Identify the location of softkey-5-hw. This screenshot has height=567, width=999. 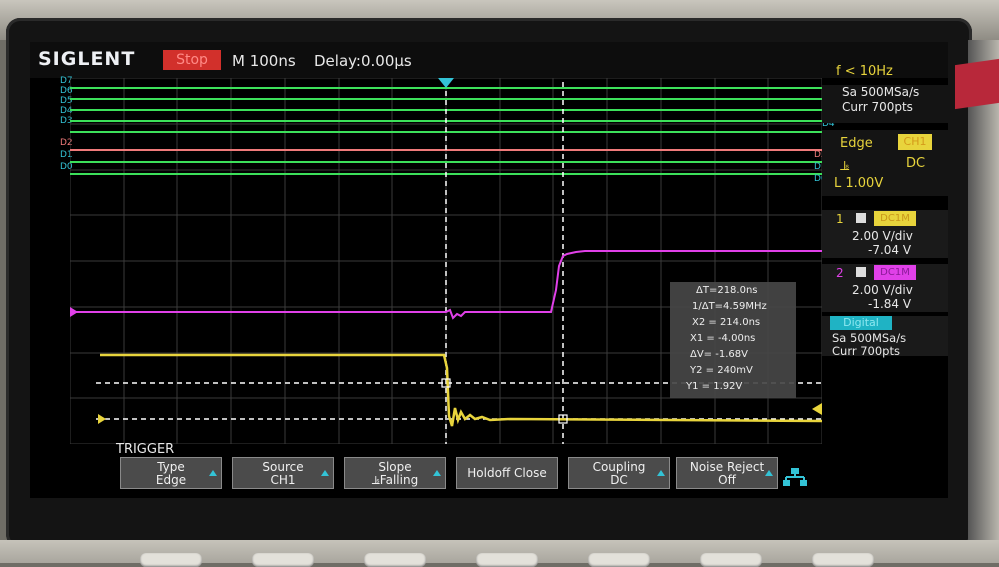
(619, 560).